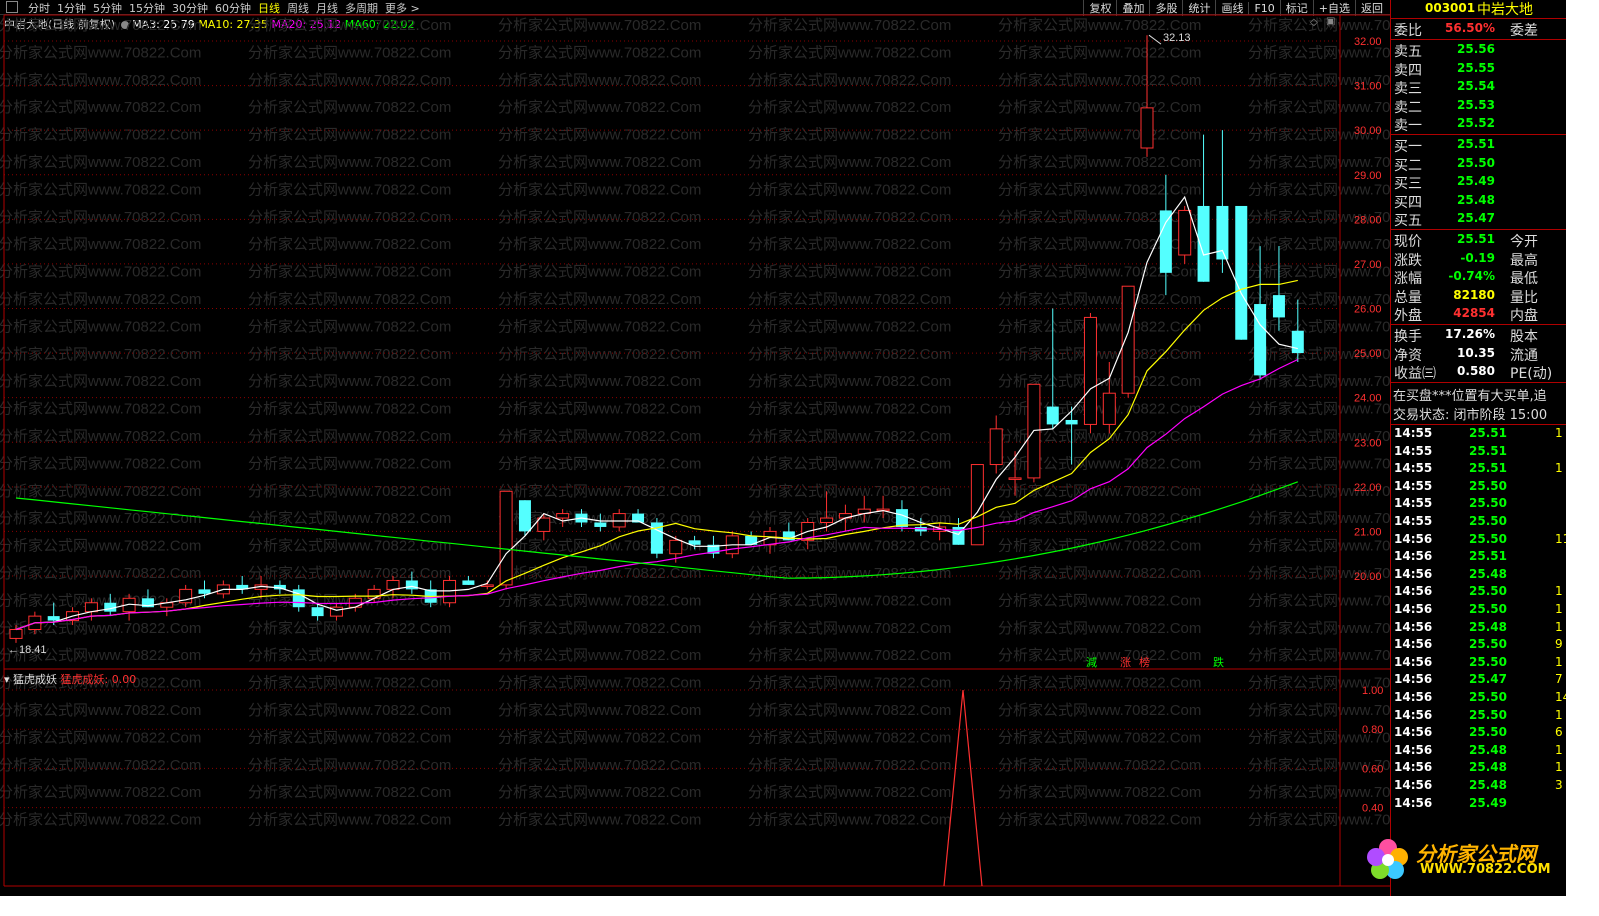  I want to click on row-label: 涨跌, so click(1408, 260).